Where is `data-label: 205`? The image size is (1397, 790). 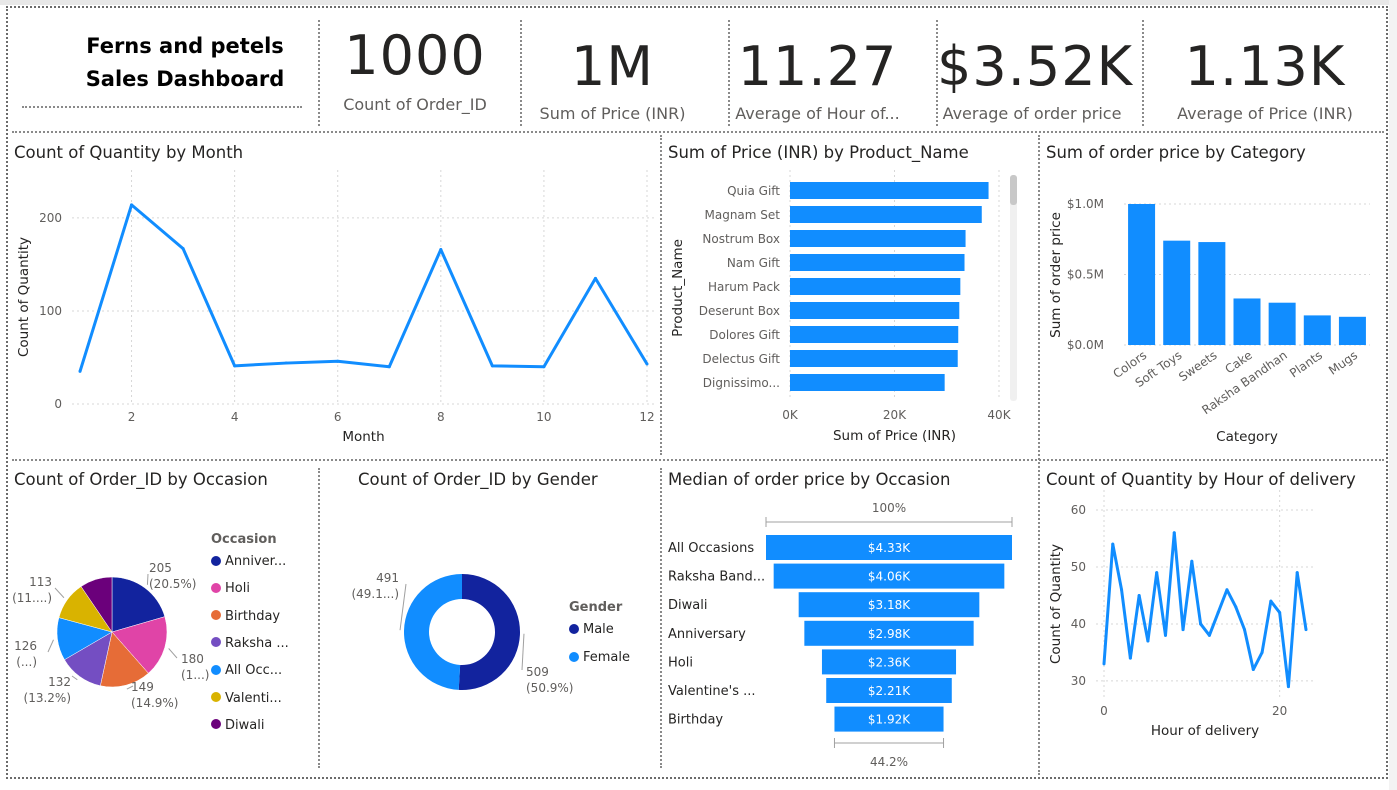 data-label: 205 is located at coordinates (160, 568).